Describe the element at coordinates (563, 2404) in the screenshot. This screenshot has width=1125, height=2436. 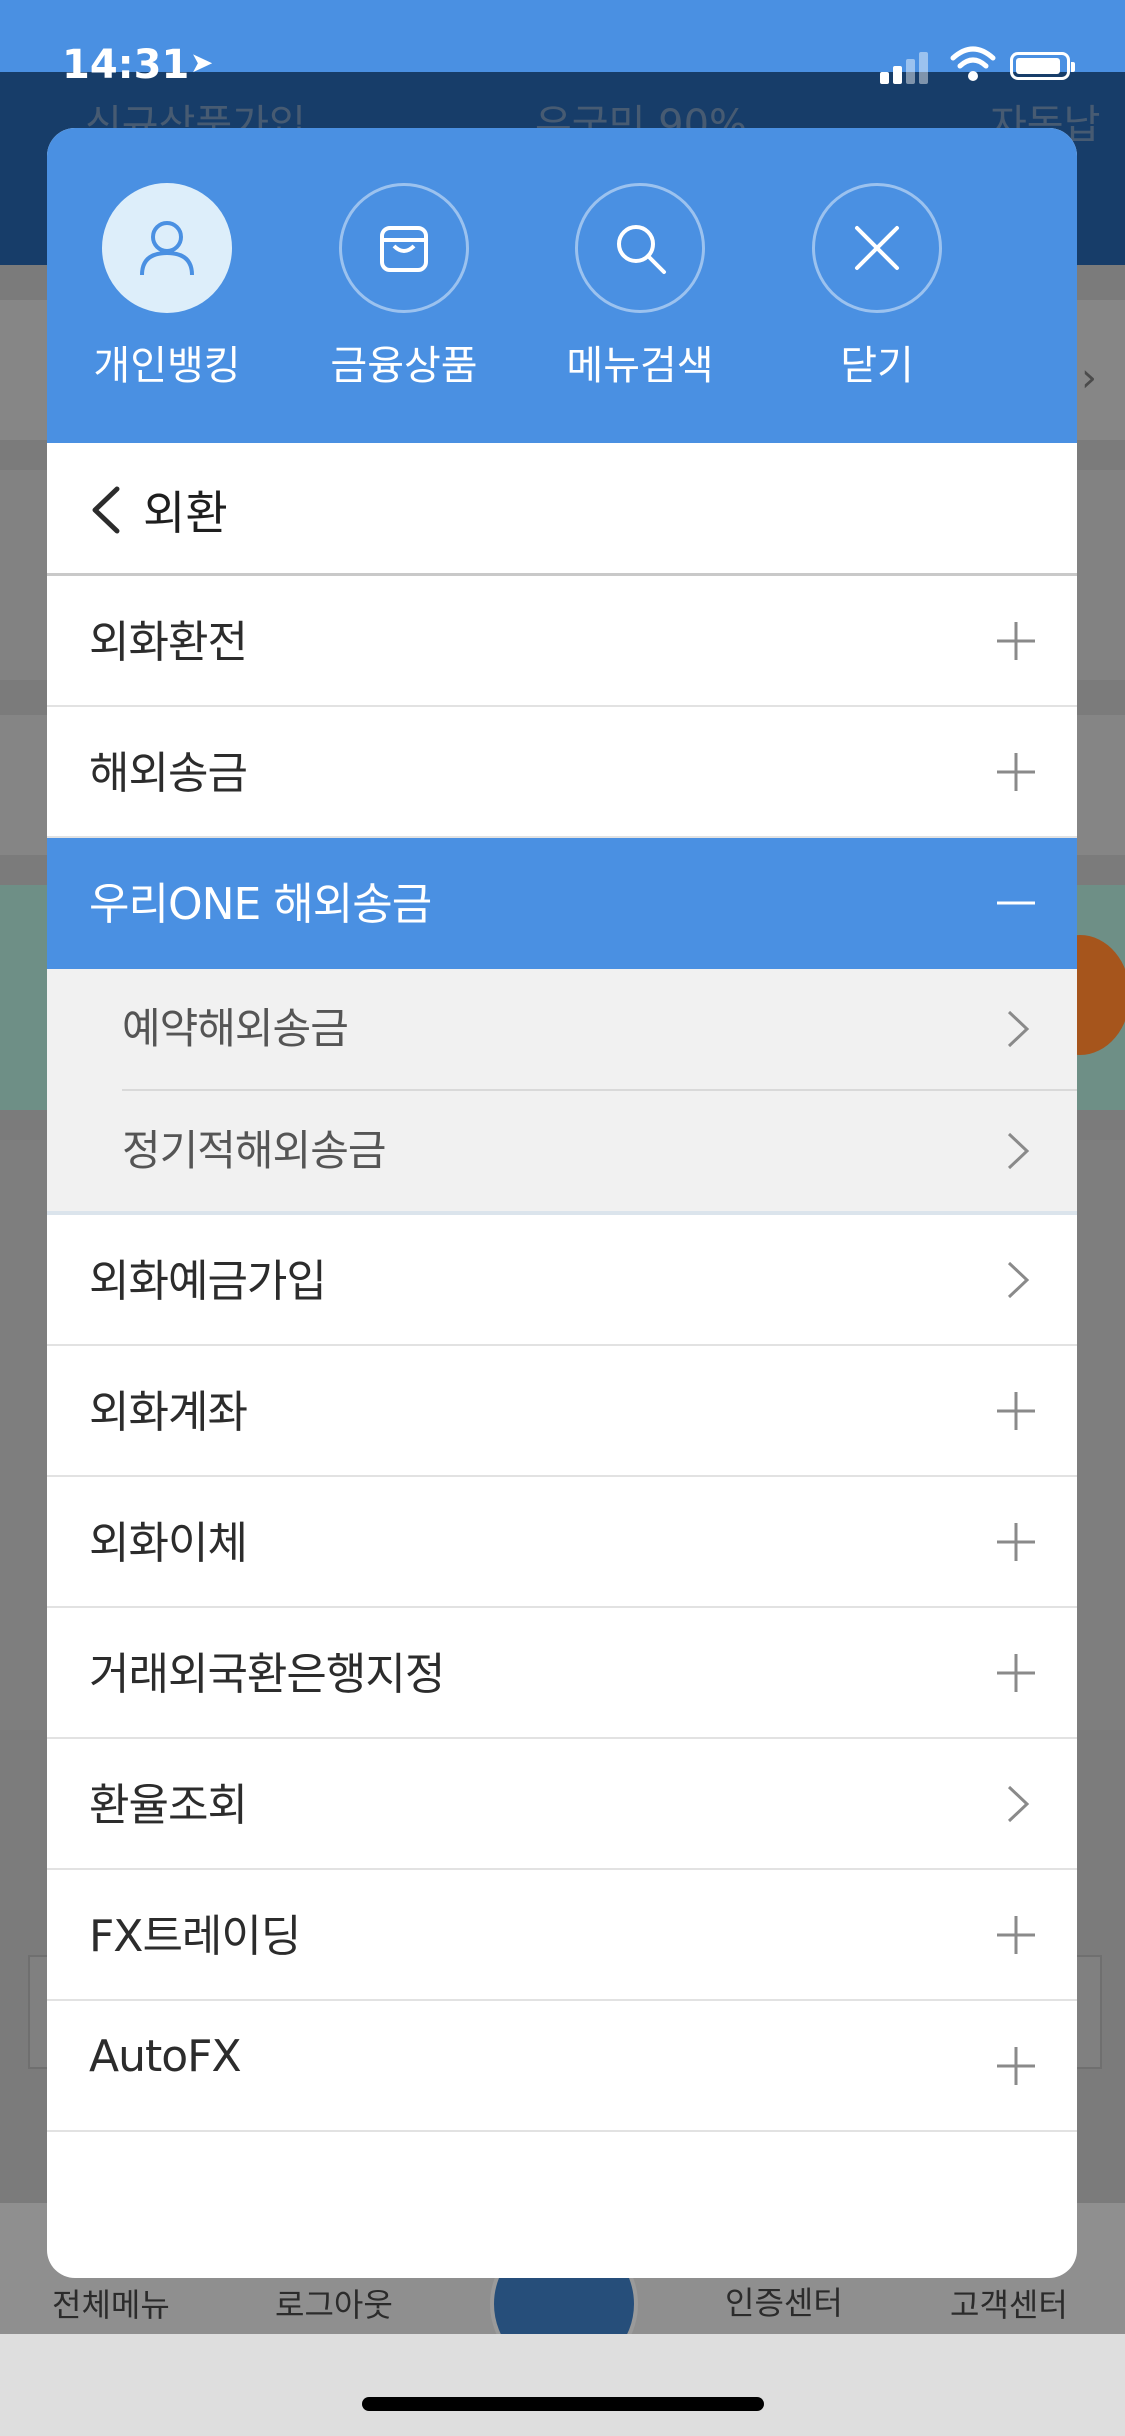
I see `home-indicator` at that location.